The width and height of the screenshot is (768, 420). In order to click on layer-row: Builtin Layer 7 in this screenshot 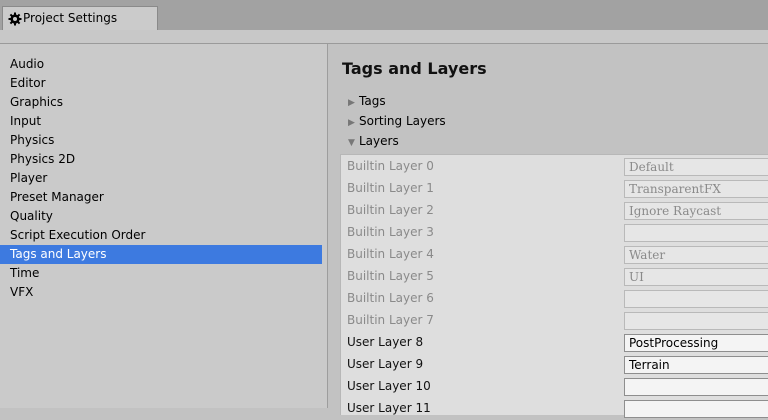, I will do `click(554, 321)`.